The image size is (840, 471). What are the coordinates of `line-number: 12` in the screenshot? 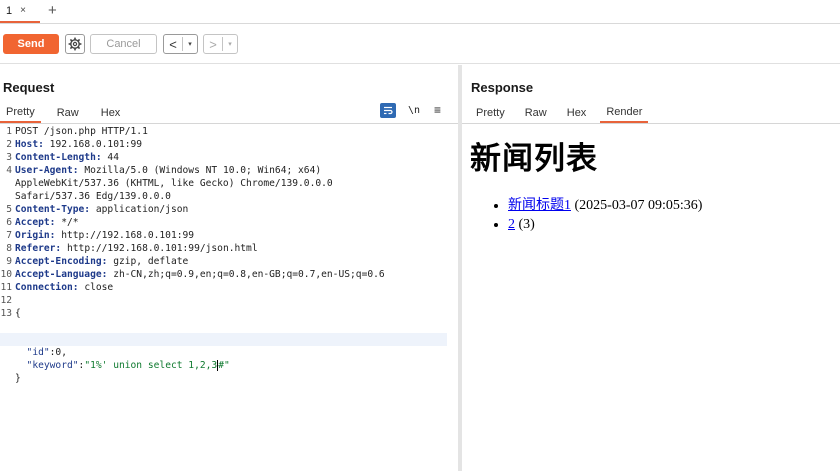 It's located at (6, 300).